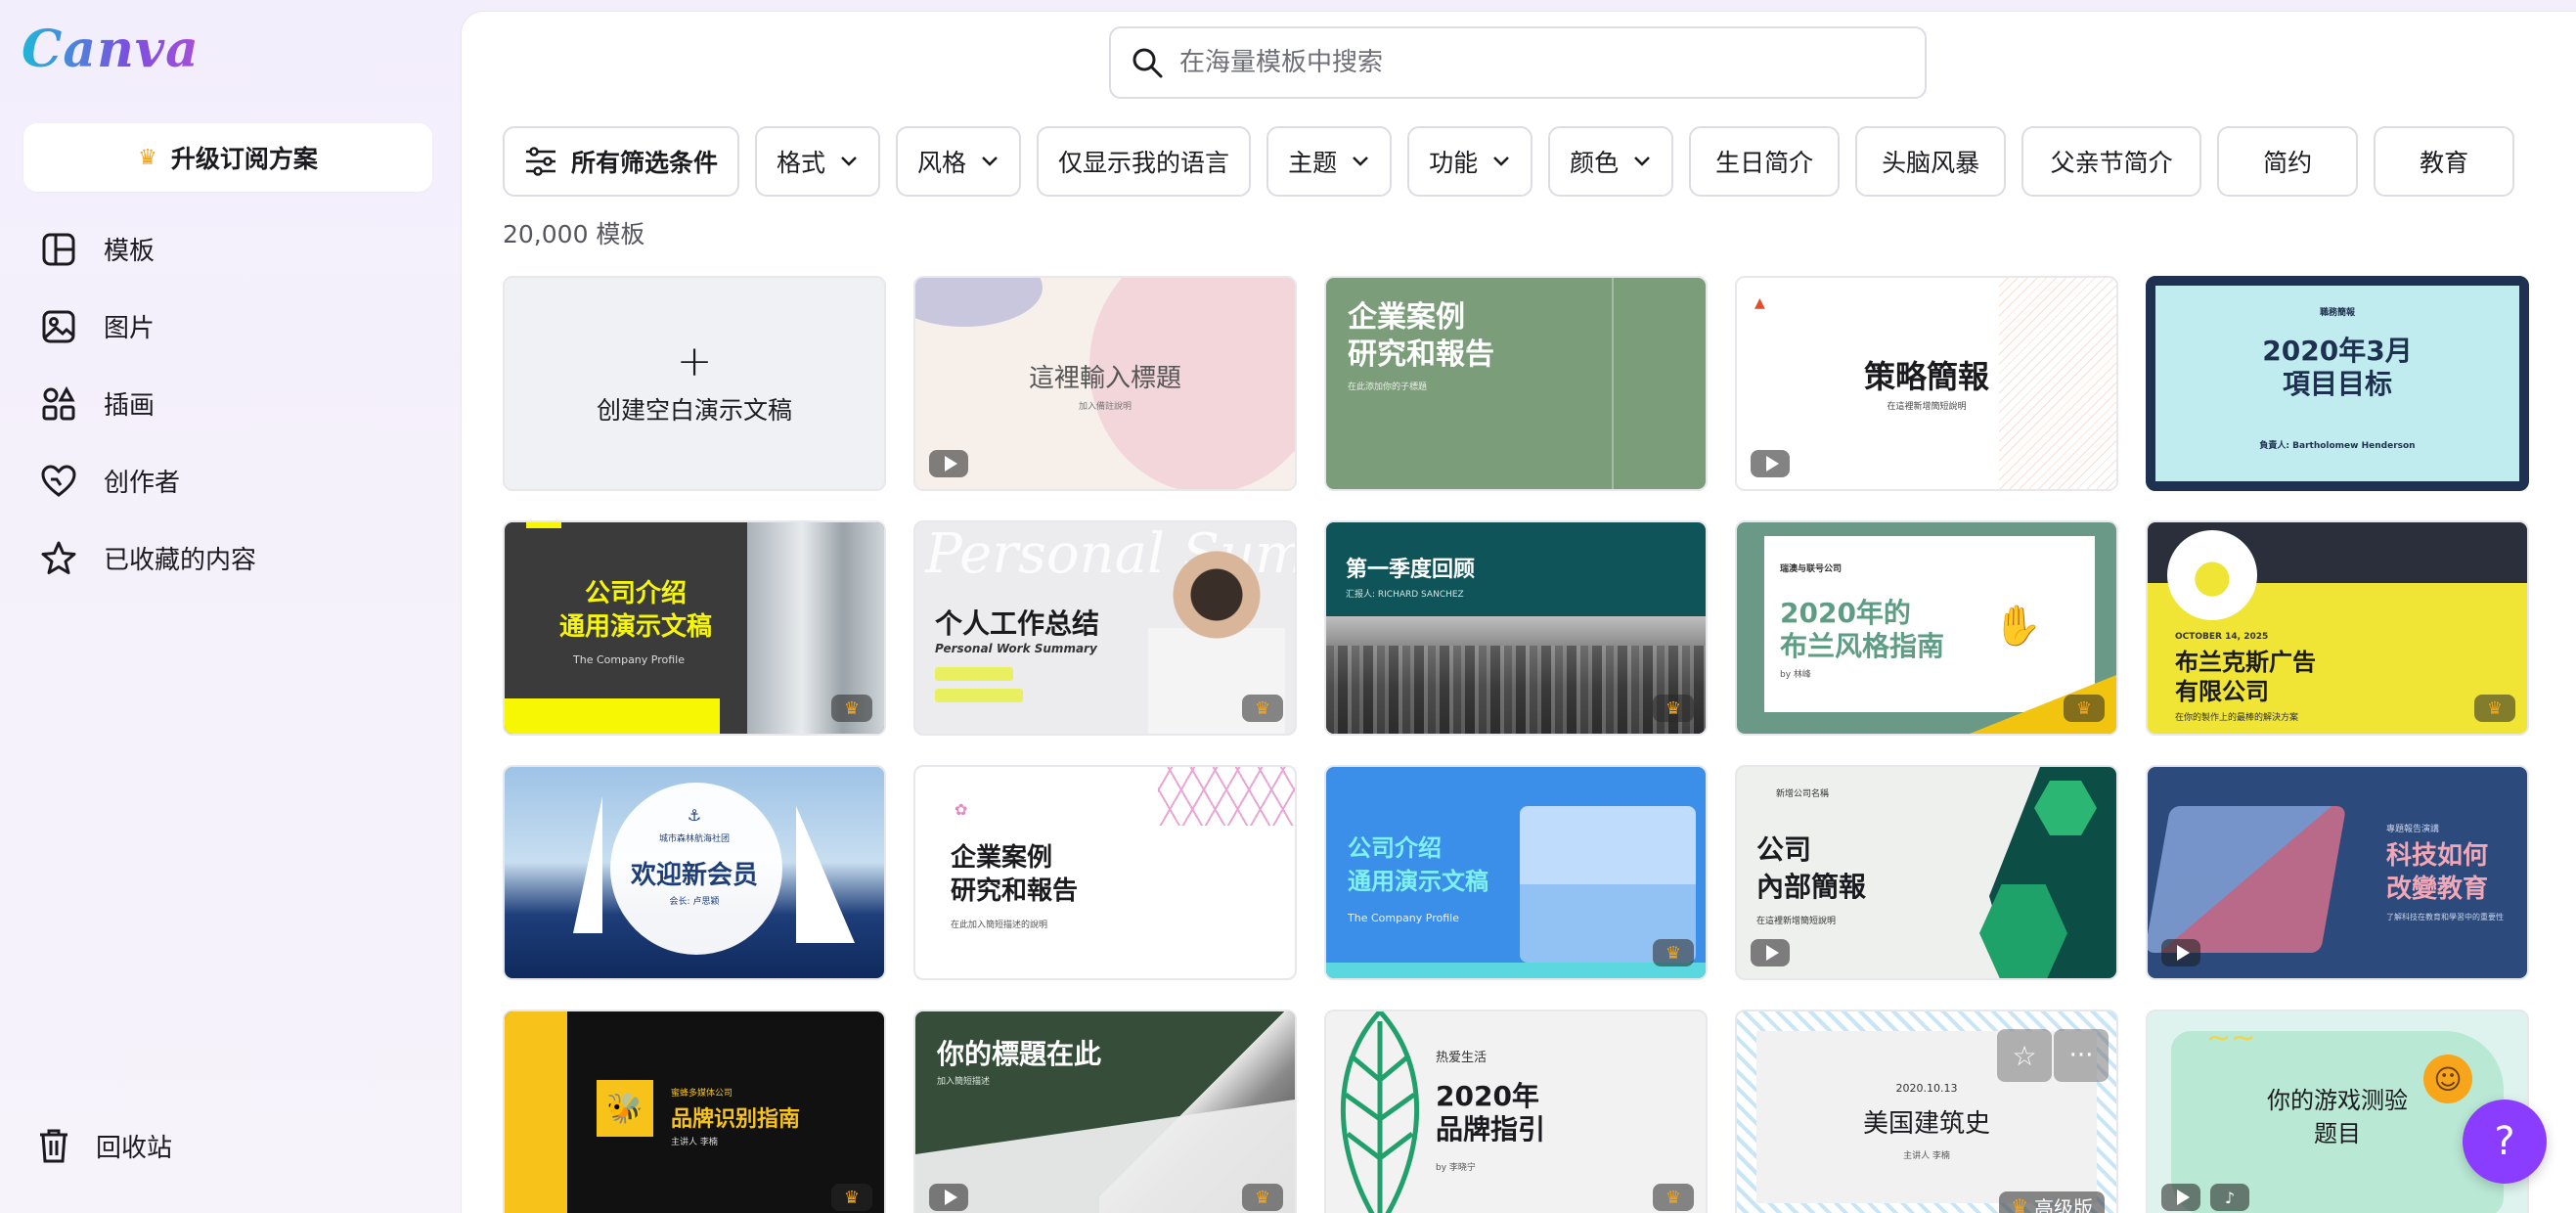 Image resolution: width=2576 pixels, height=1213 pixels. What do you see at coordinates (694, 839) in the screenshot?
I see `template-kicker: 城市森林航海社团` at bounding box center [694, 839].